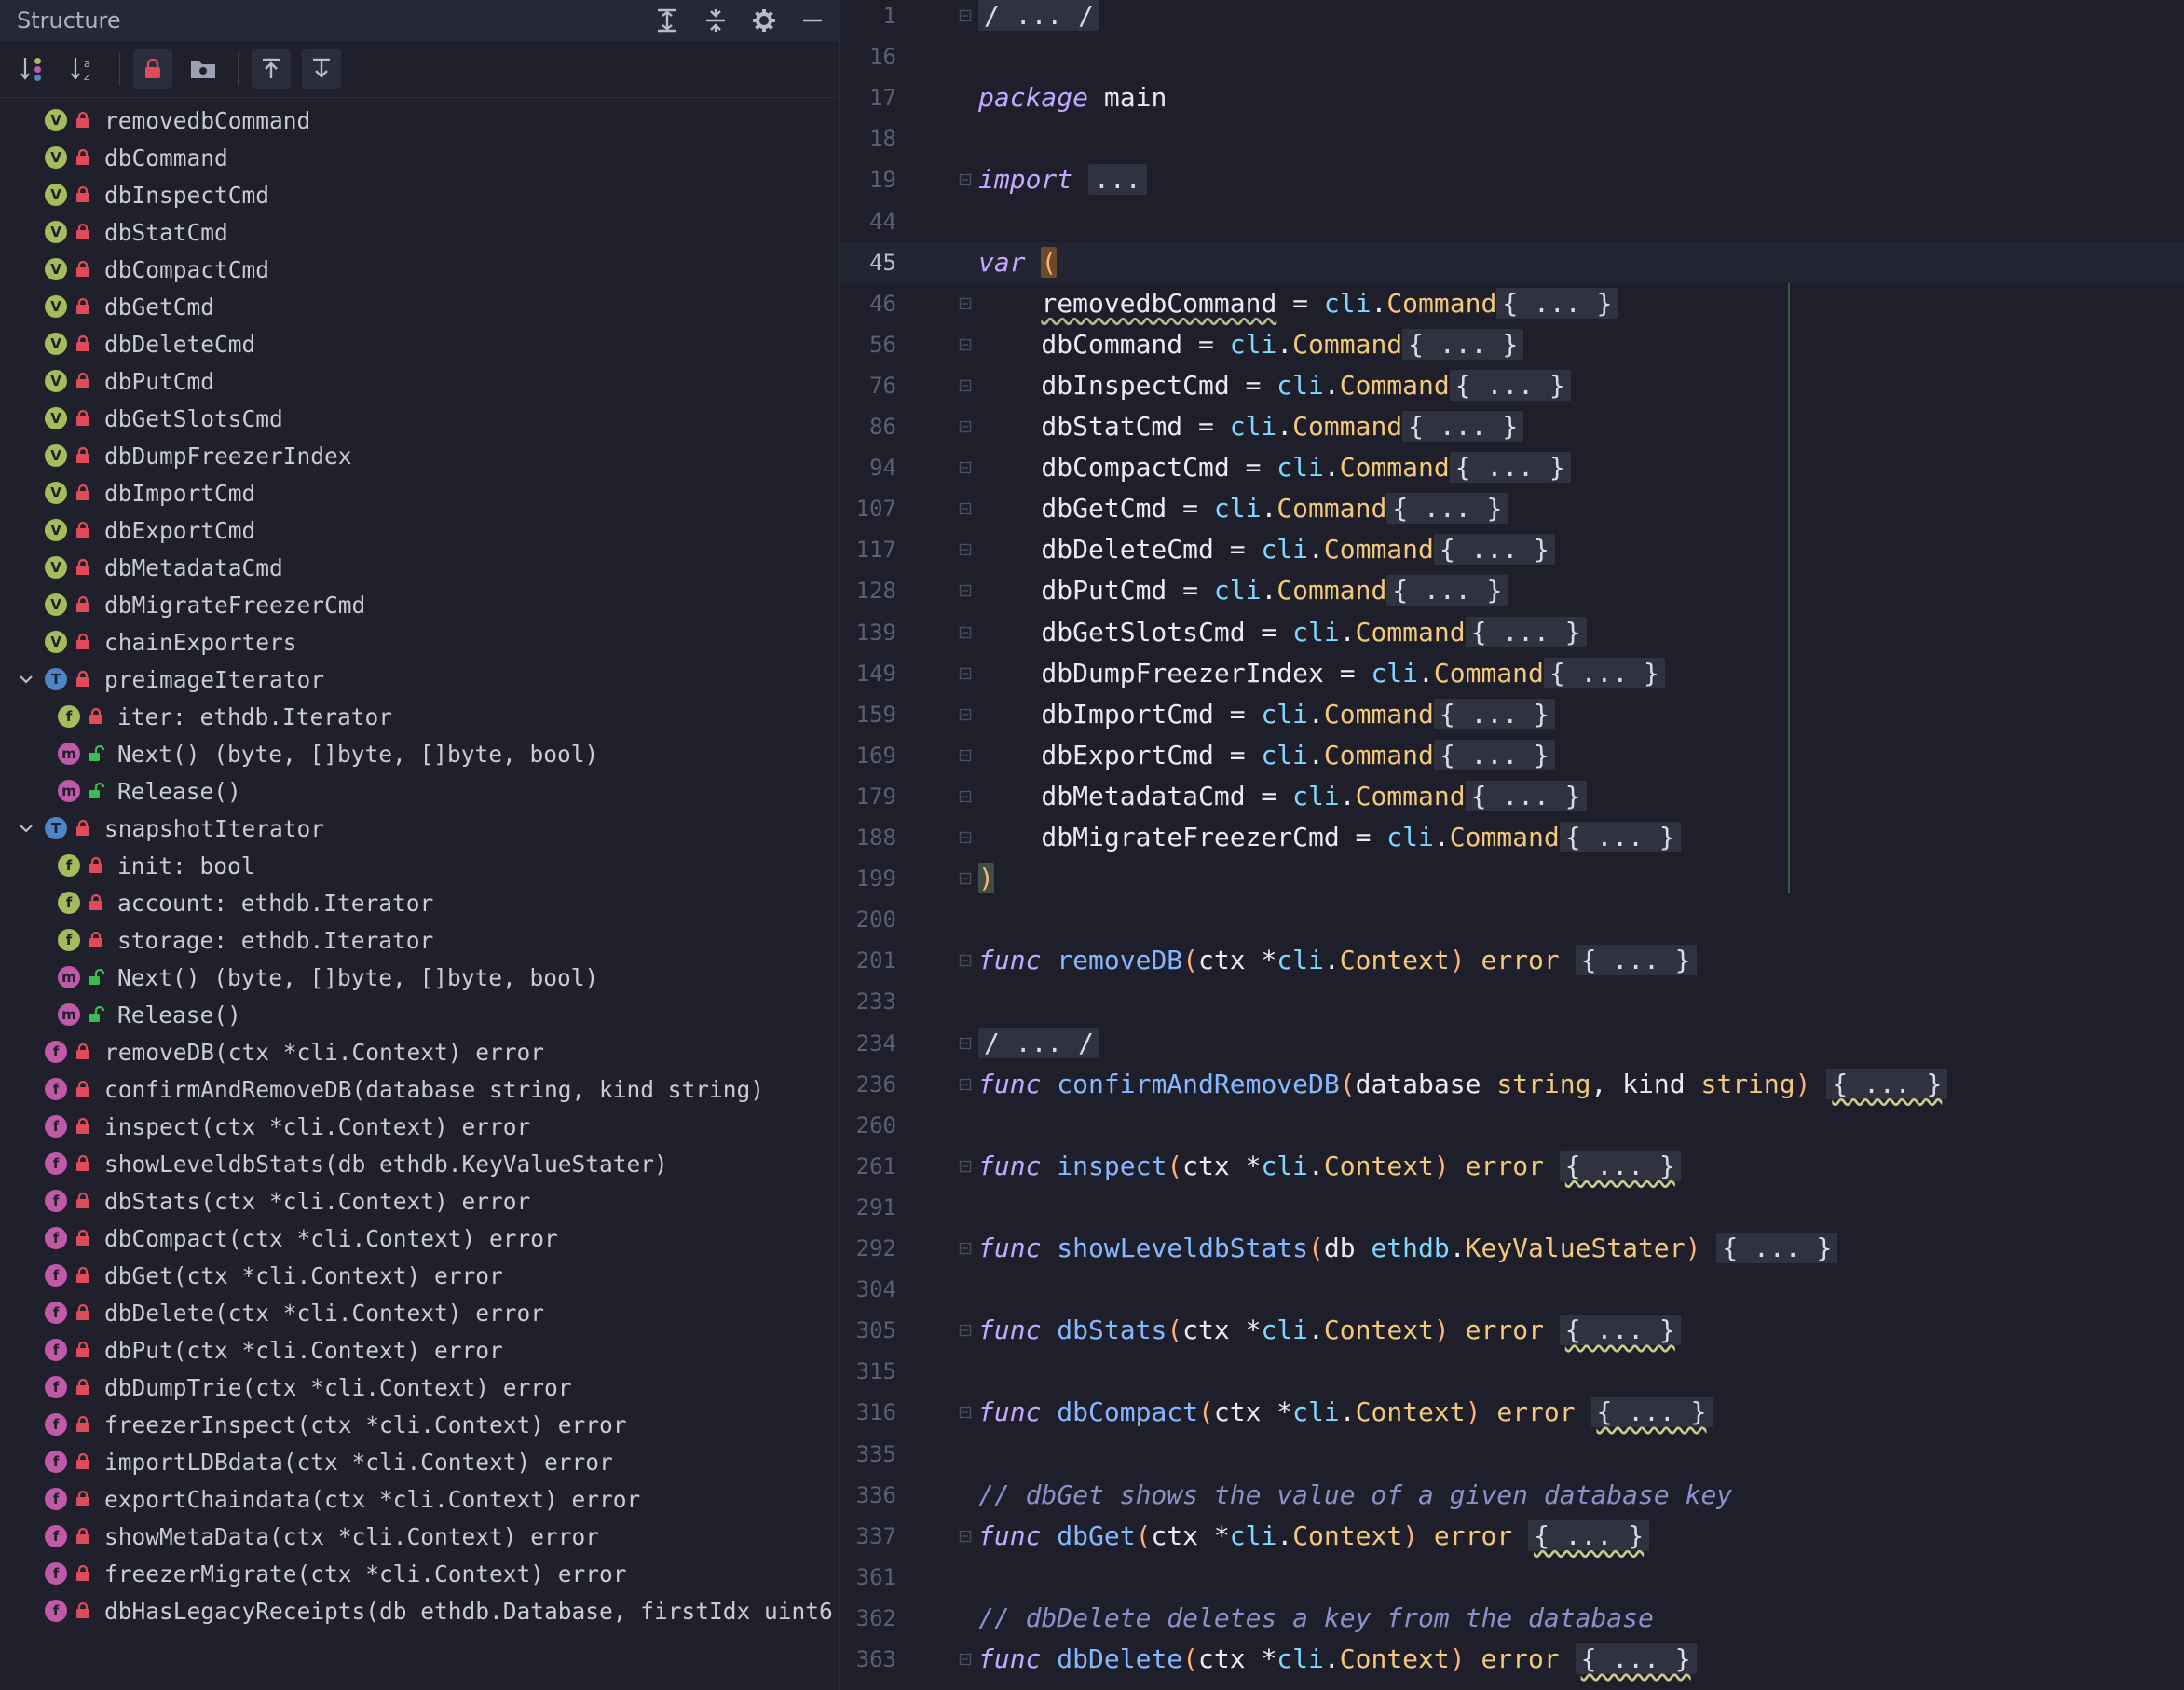 The height and width of the screenshot is (1690, 2184). What do you see at coordinates (152, 69) in the screenshot?
I see `show-private-icon` at bounding box center [152, 69].